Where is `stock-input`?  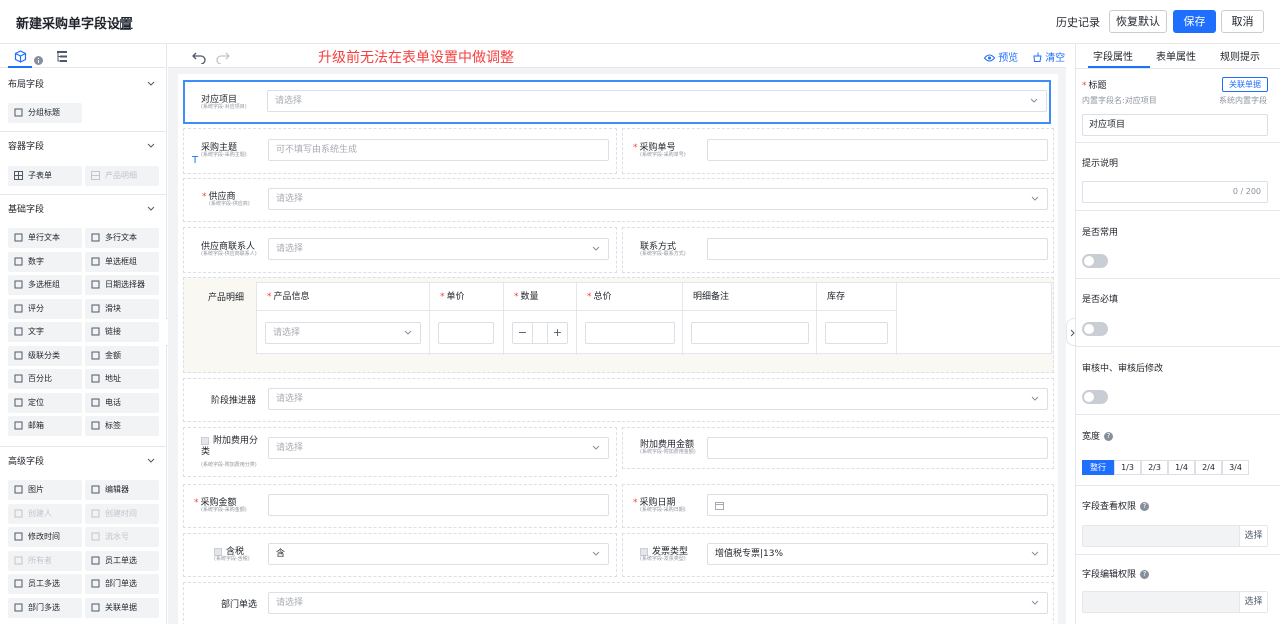 stock-input is located at coordinates (856, 333).